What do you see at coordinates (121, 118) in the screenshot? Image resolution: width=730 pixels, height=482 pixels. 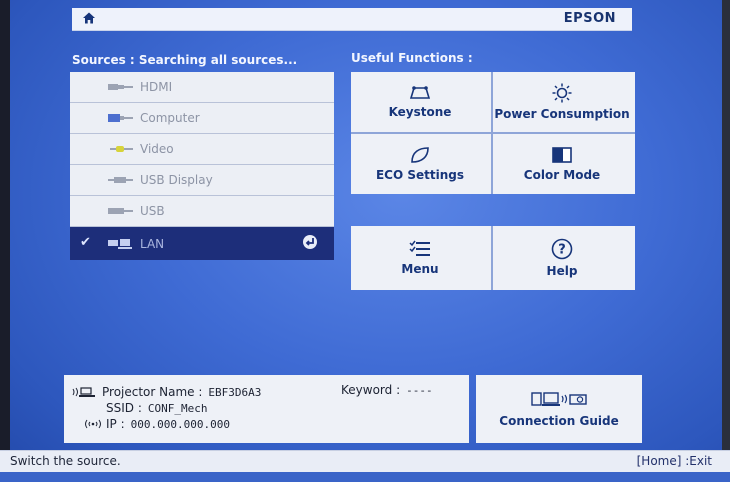 I see `computer-port-icon` at bounding box center [121, 118].